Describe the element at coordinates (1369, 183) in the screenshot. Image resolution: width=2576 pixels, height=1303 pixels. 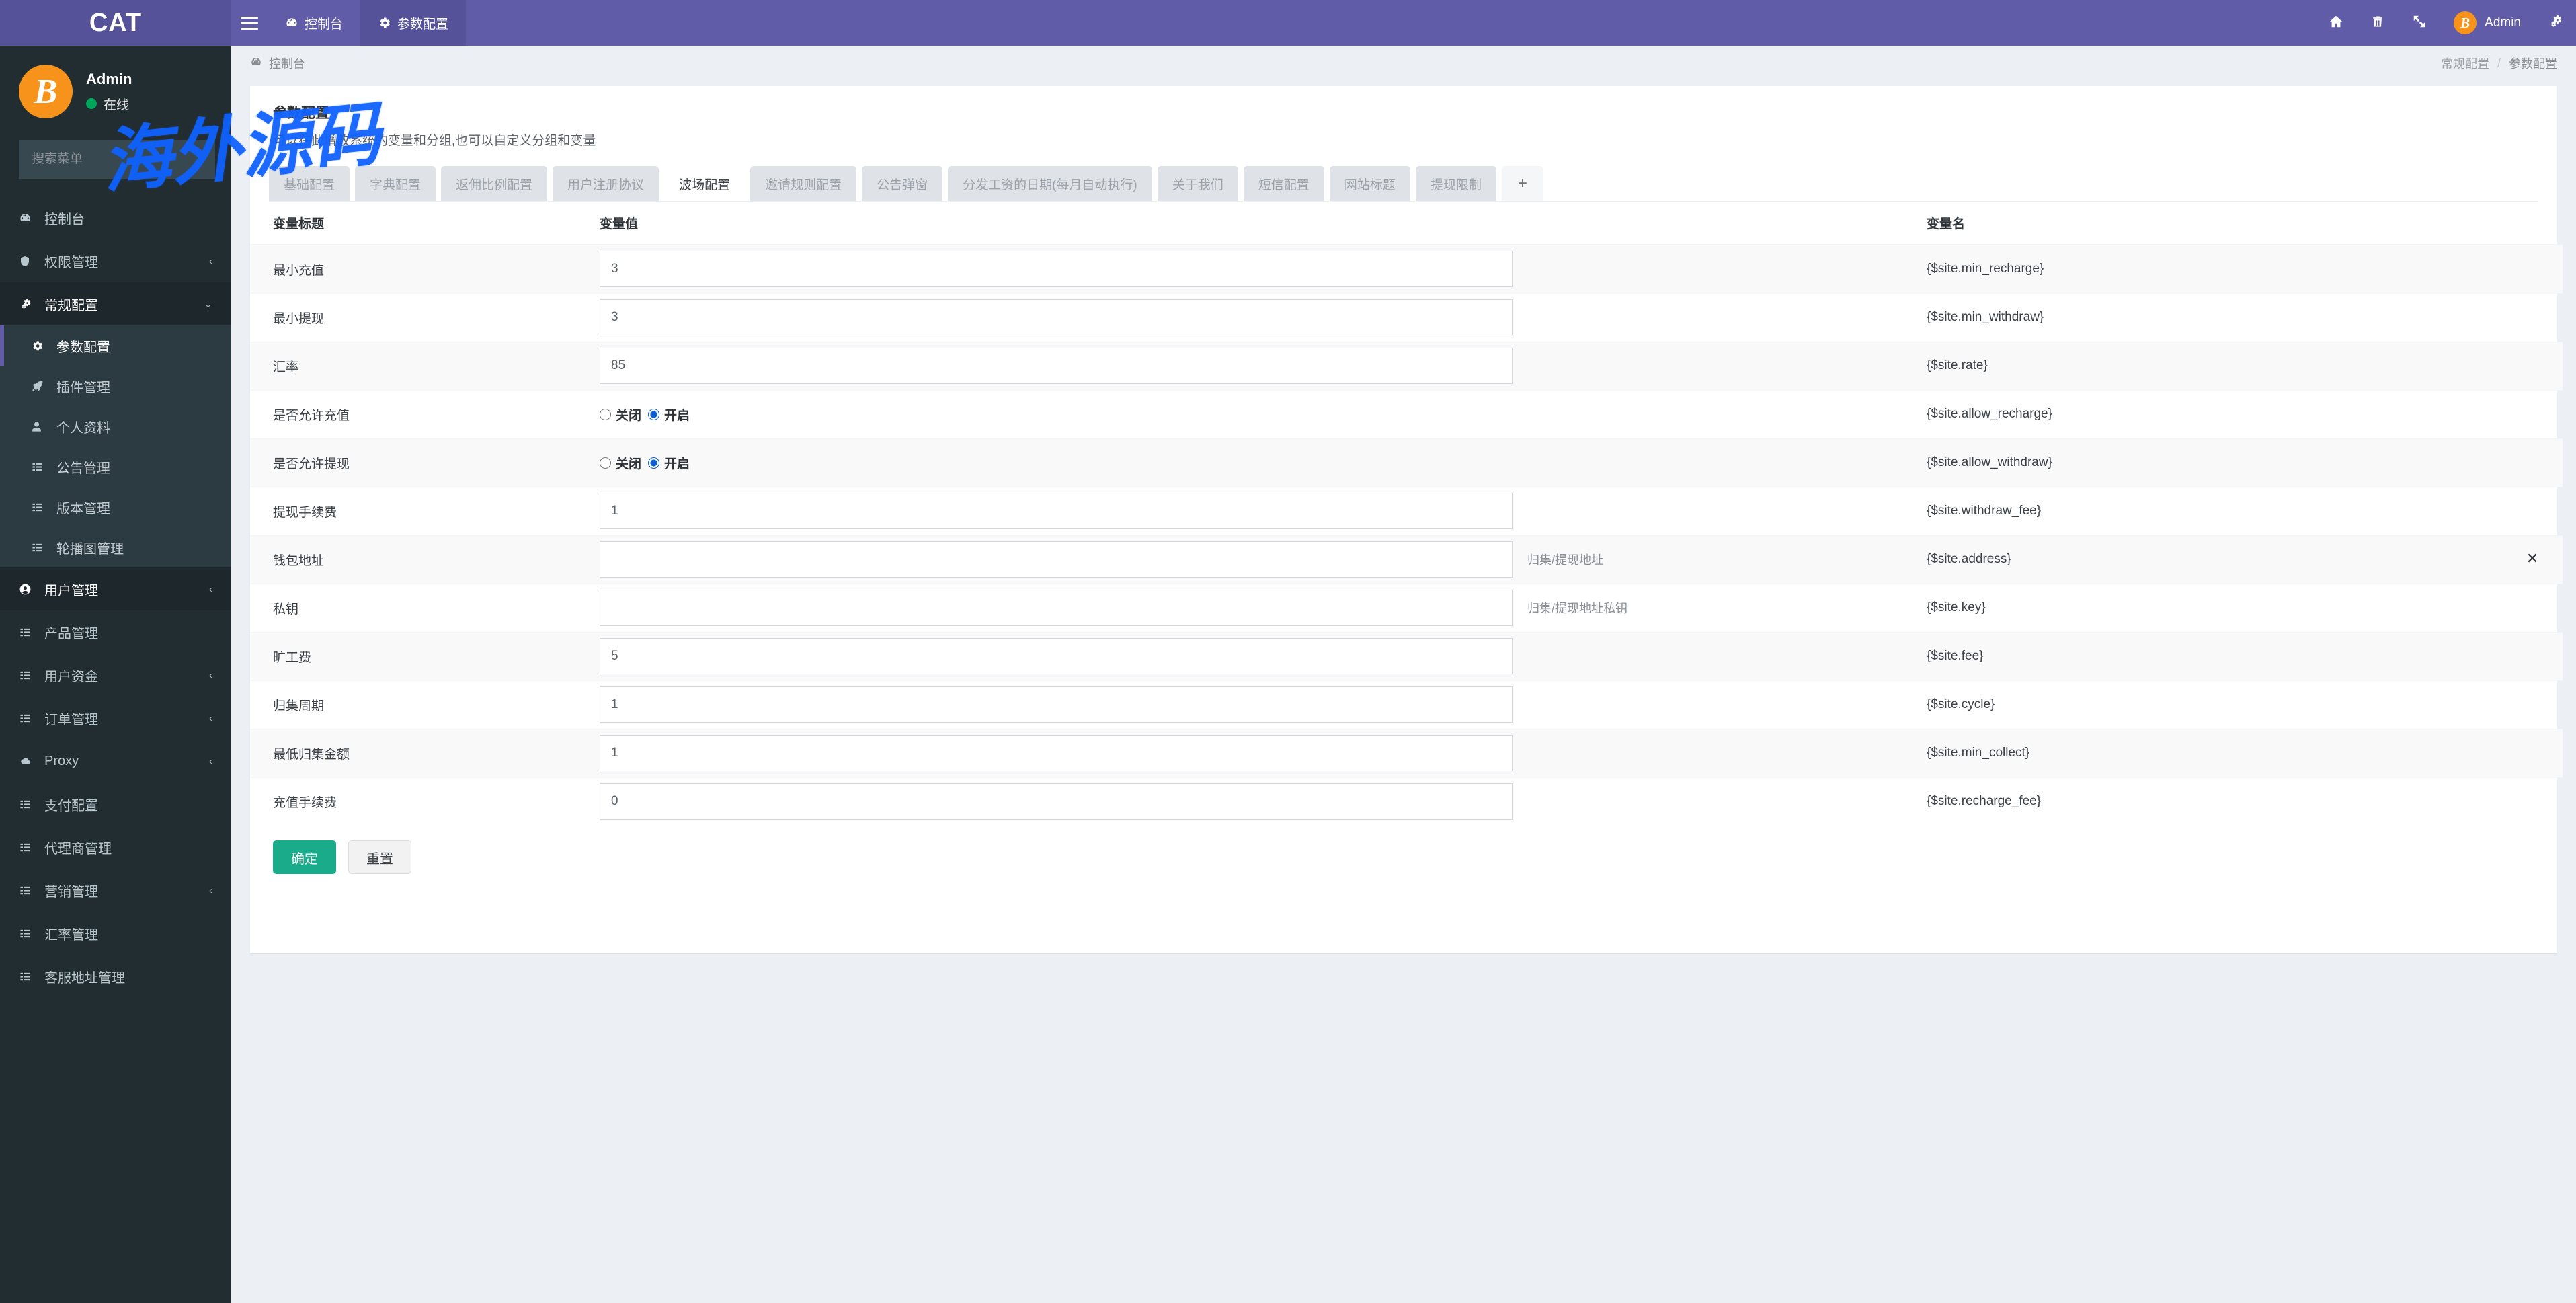
I see `tab-10: 网站标题` at that location.